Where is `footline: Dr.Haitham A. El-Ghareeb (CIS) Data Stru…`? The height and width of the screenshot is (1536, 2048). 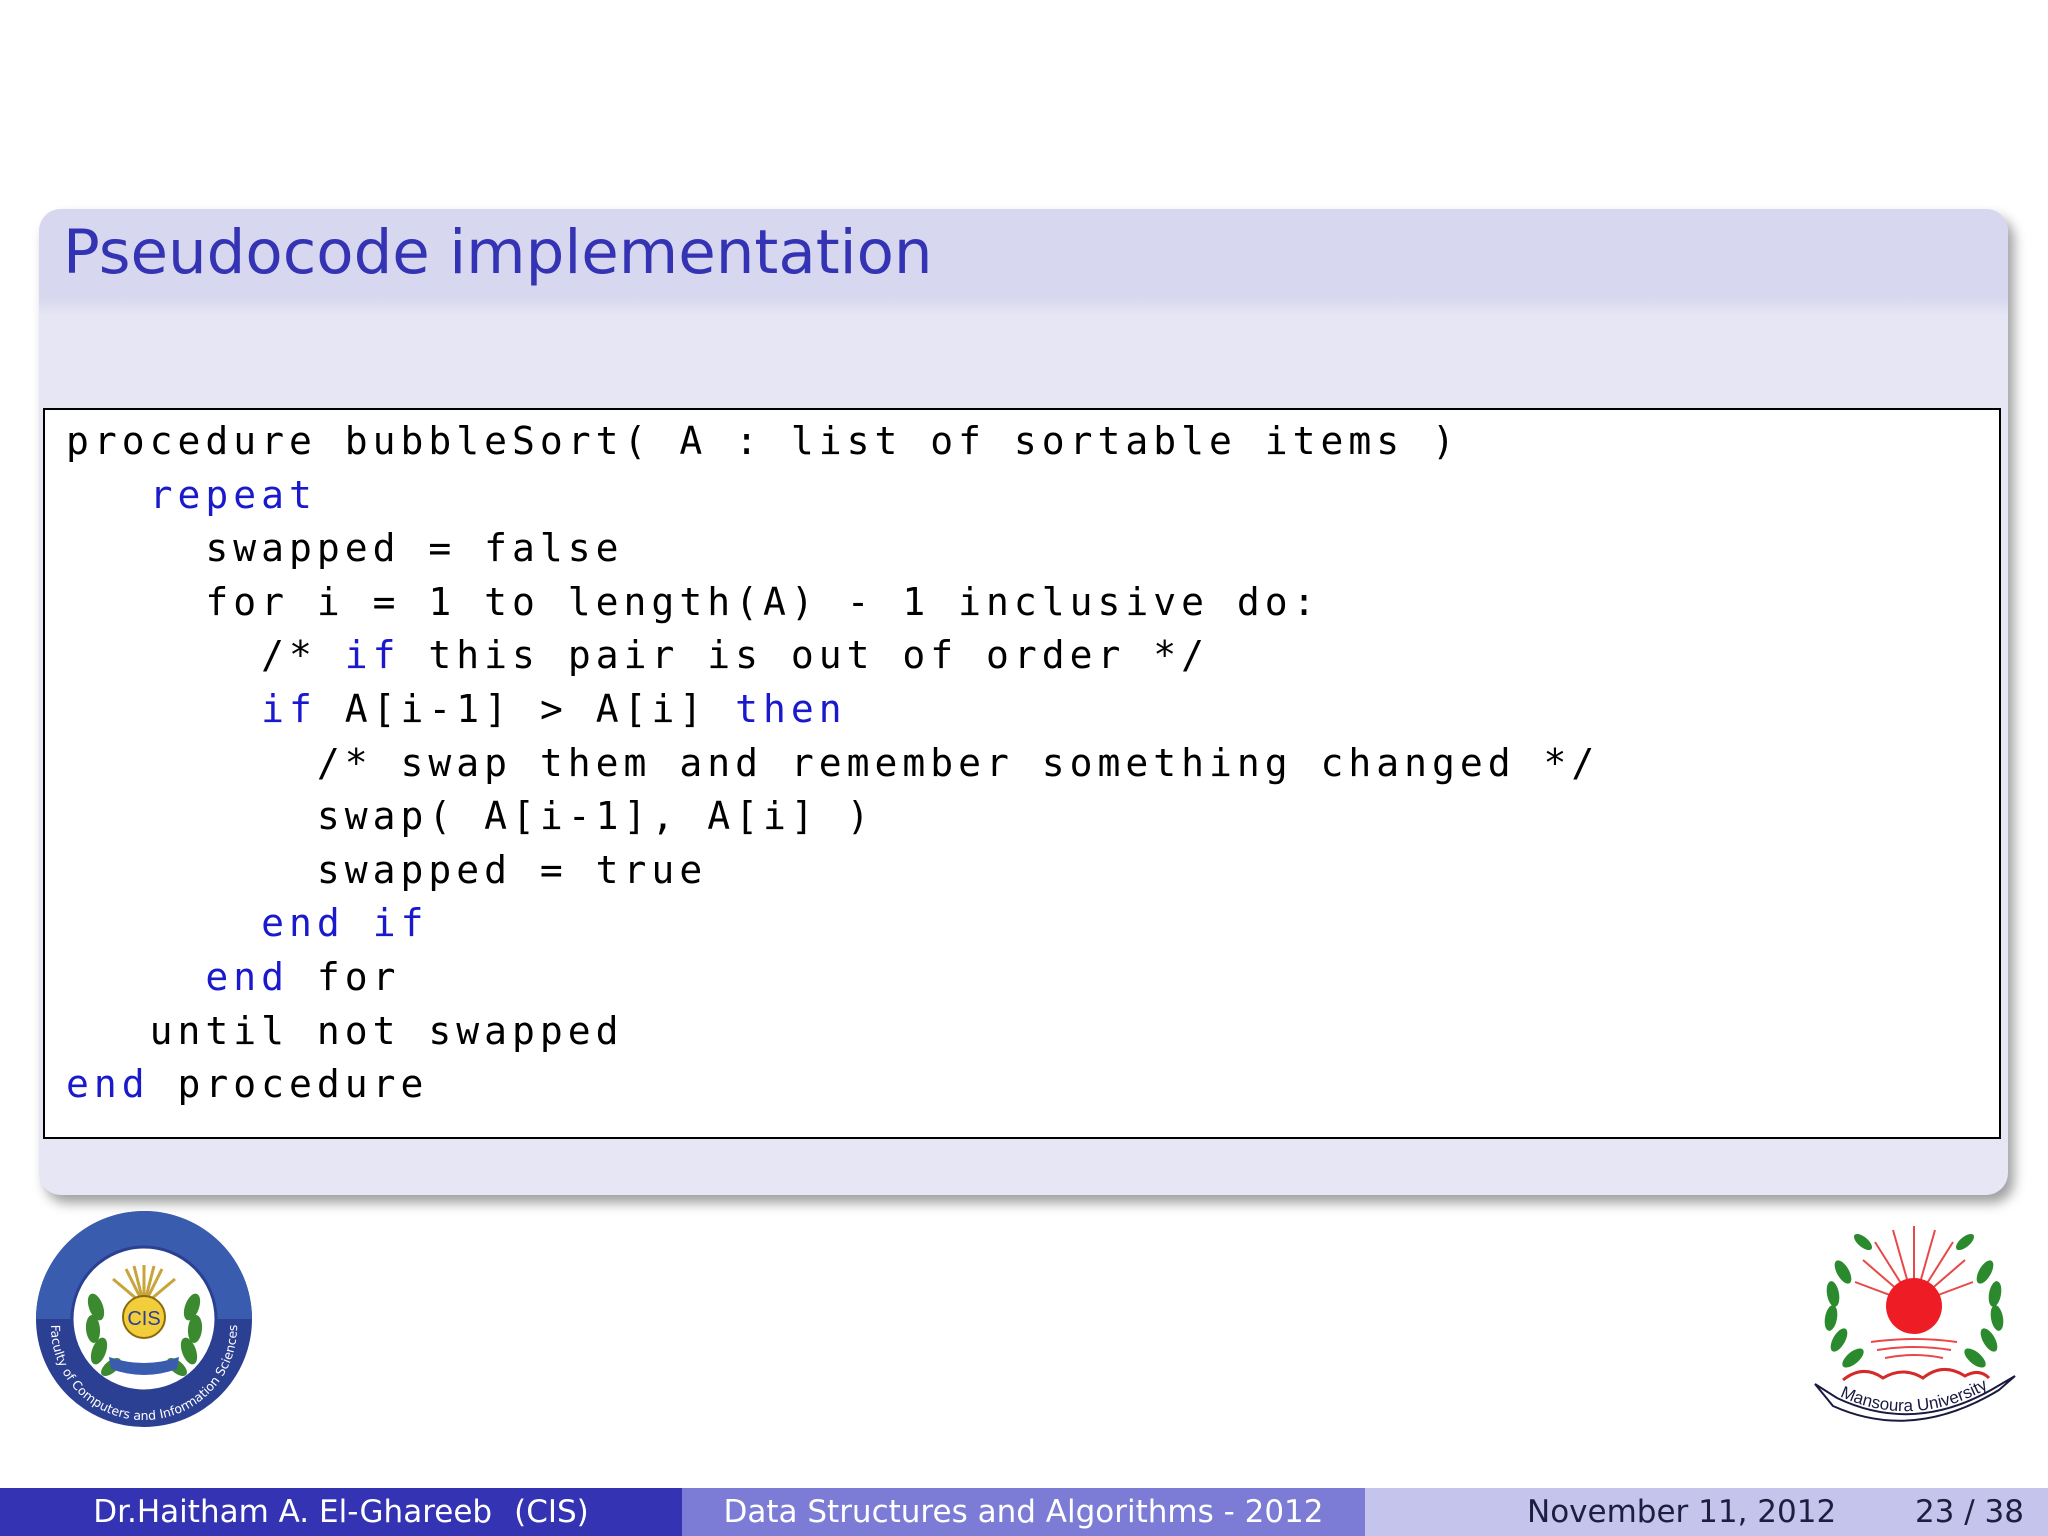
footline: Dr.Haitham A. El-Ghareeb (CIS) Data Stru… is located at coordinates (1024, 1512).